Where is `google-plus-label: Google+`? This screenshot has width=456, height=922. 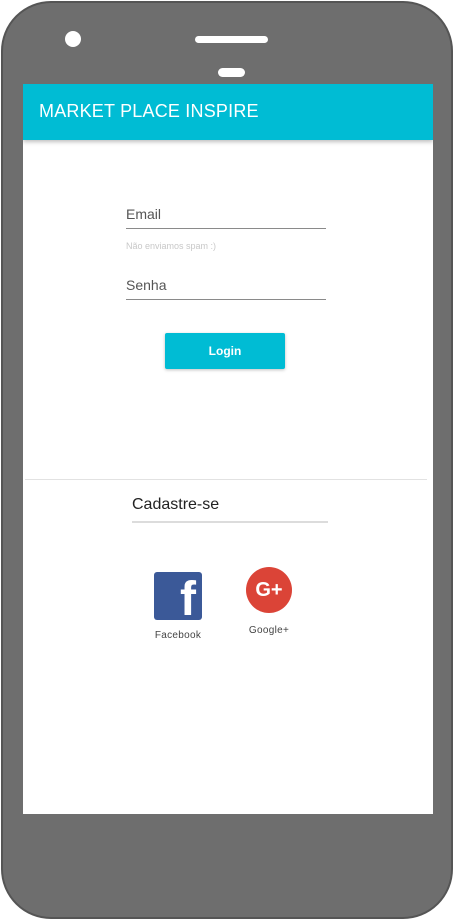
google-plus-label: Google+ is located at coordinates (269, 630).